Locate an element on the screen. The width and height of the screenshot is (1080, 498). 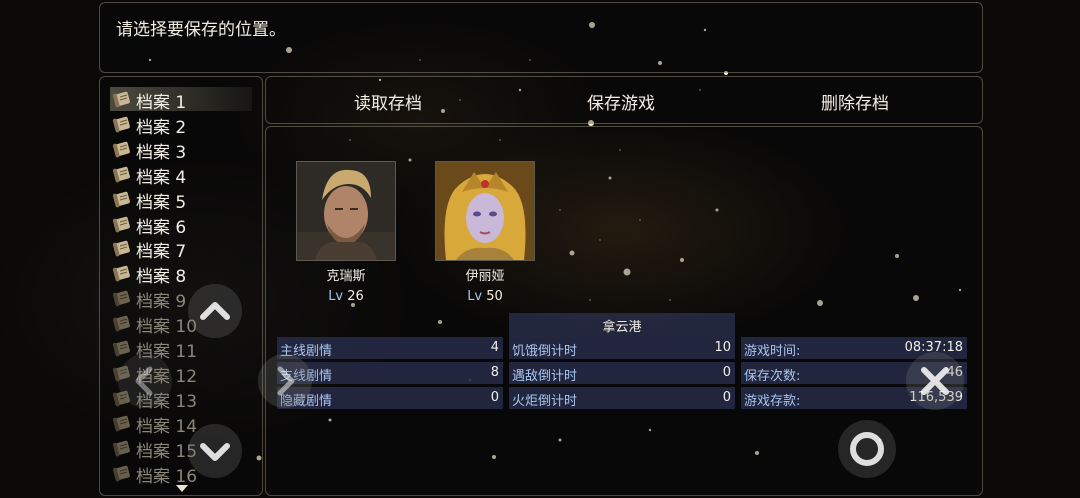
savefile-label: 档案 7 is located at coordinates (161, 252).